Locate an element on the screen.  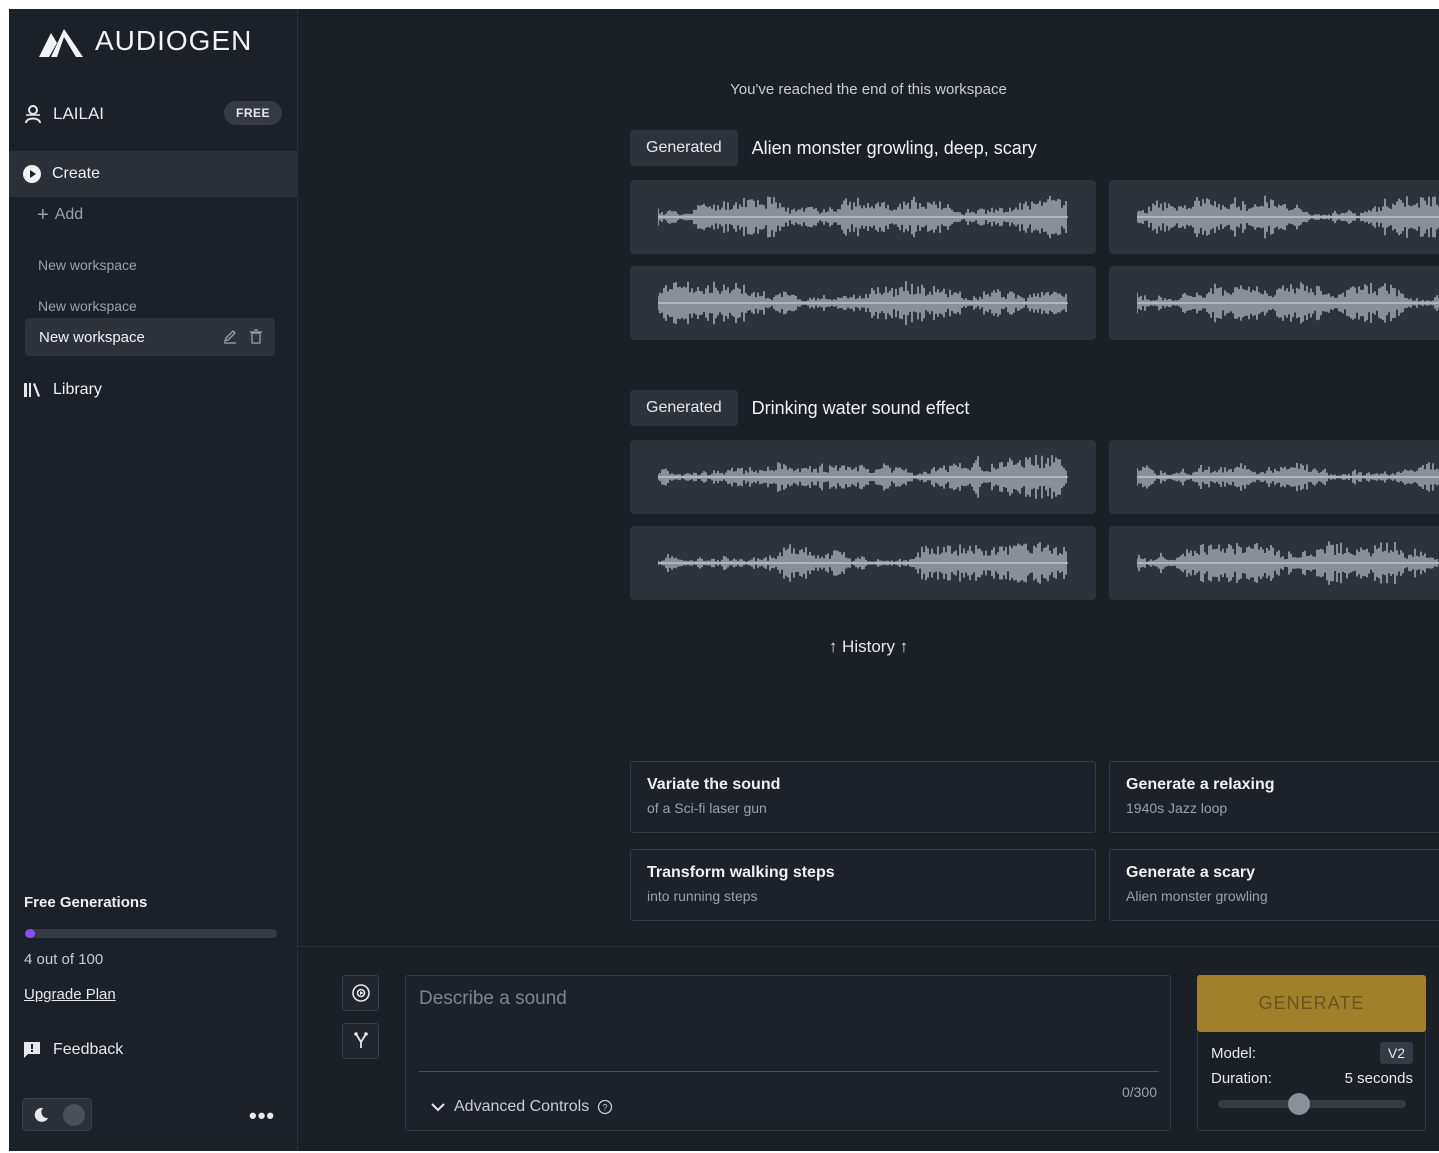
audio-prompt-button is located at coordinates (360, 993).